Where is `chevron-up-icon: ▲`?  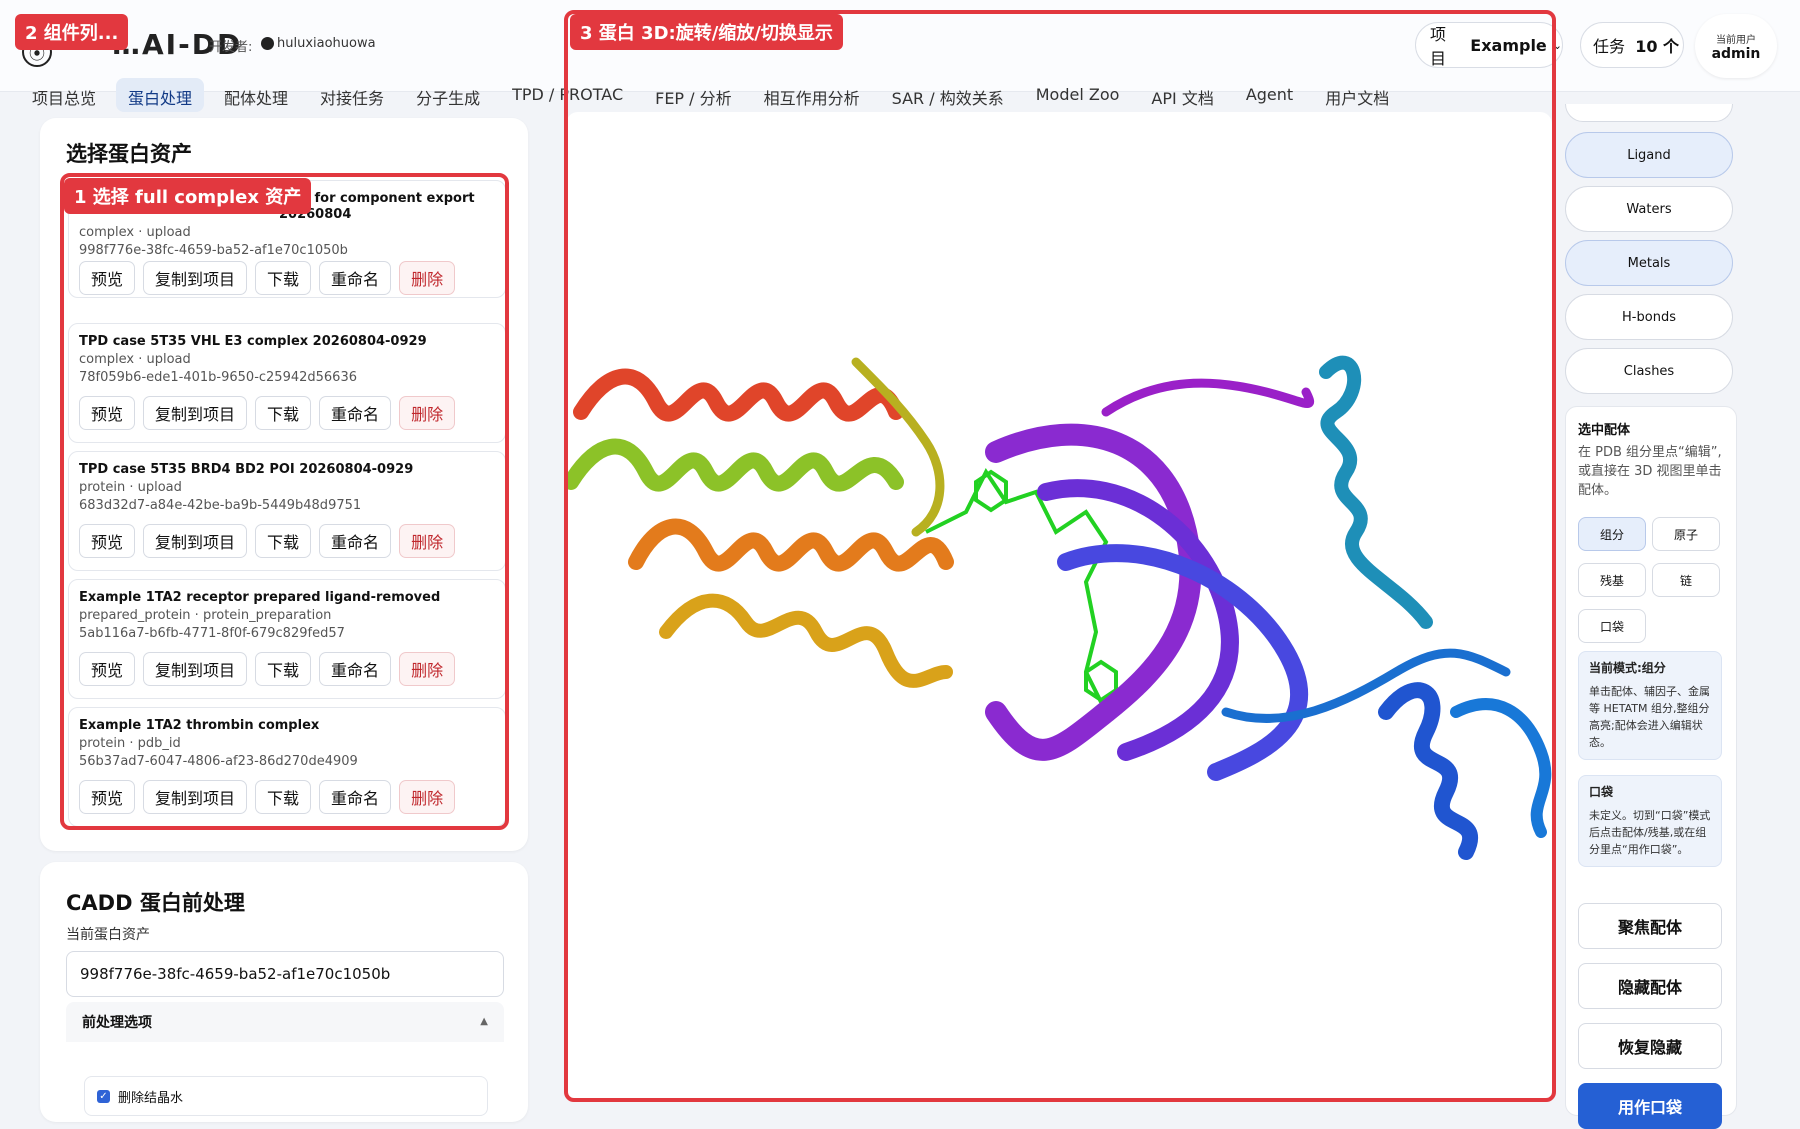
chevron-up-icon: ▲ is located at coordinates (484, 1021).